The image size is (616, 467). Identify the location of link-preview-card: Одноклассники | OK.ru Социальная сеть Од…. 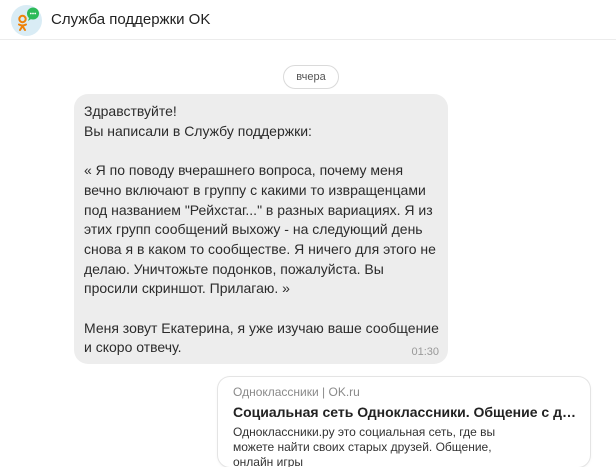
(404, 422).